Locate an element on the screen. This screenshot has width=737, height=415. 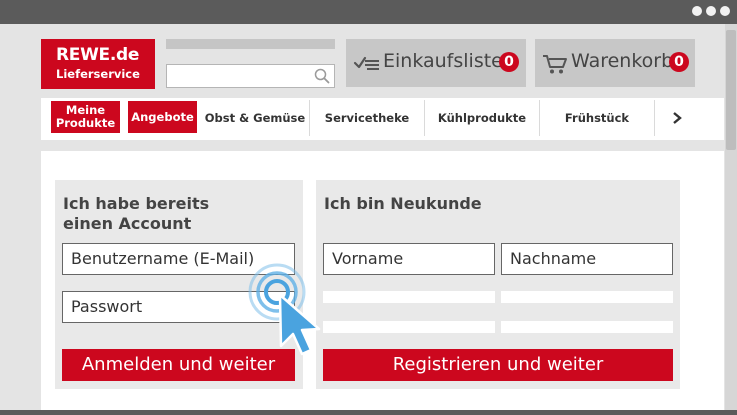
search-label-placeholder is located at coordinates (250, 44).